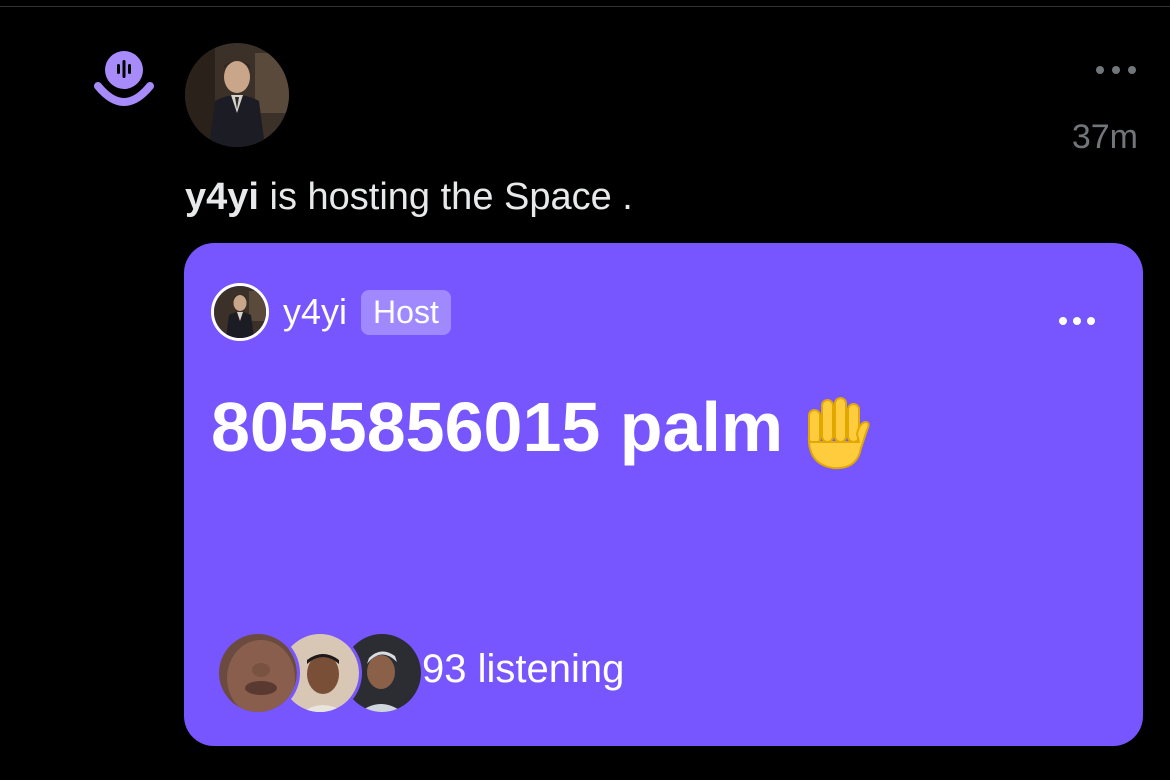  What do you see at coordinates (585, 3) in the screenshot?
I see `top-divider` at bounding box center [585, 3].